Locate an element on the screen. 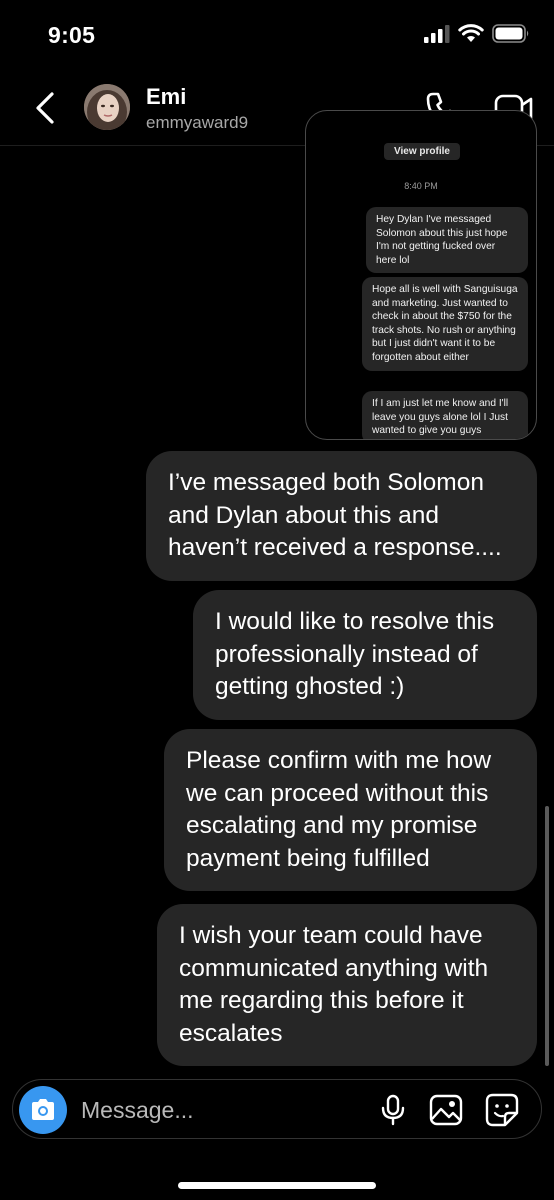 The height and width of the screenshot is (1200, 554). contact-handle: emmyaward9 is located at coordinates (197, 123).